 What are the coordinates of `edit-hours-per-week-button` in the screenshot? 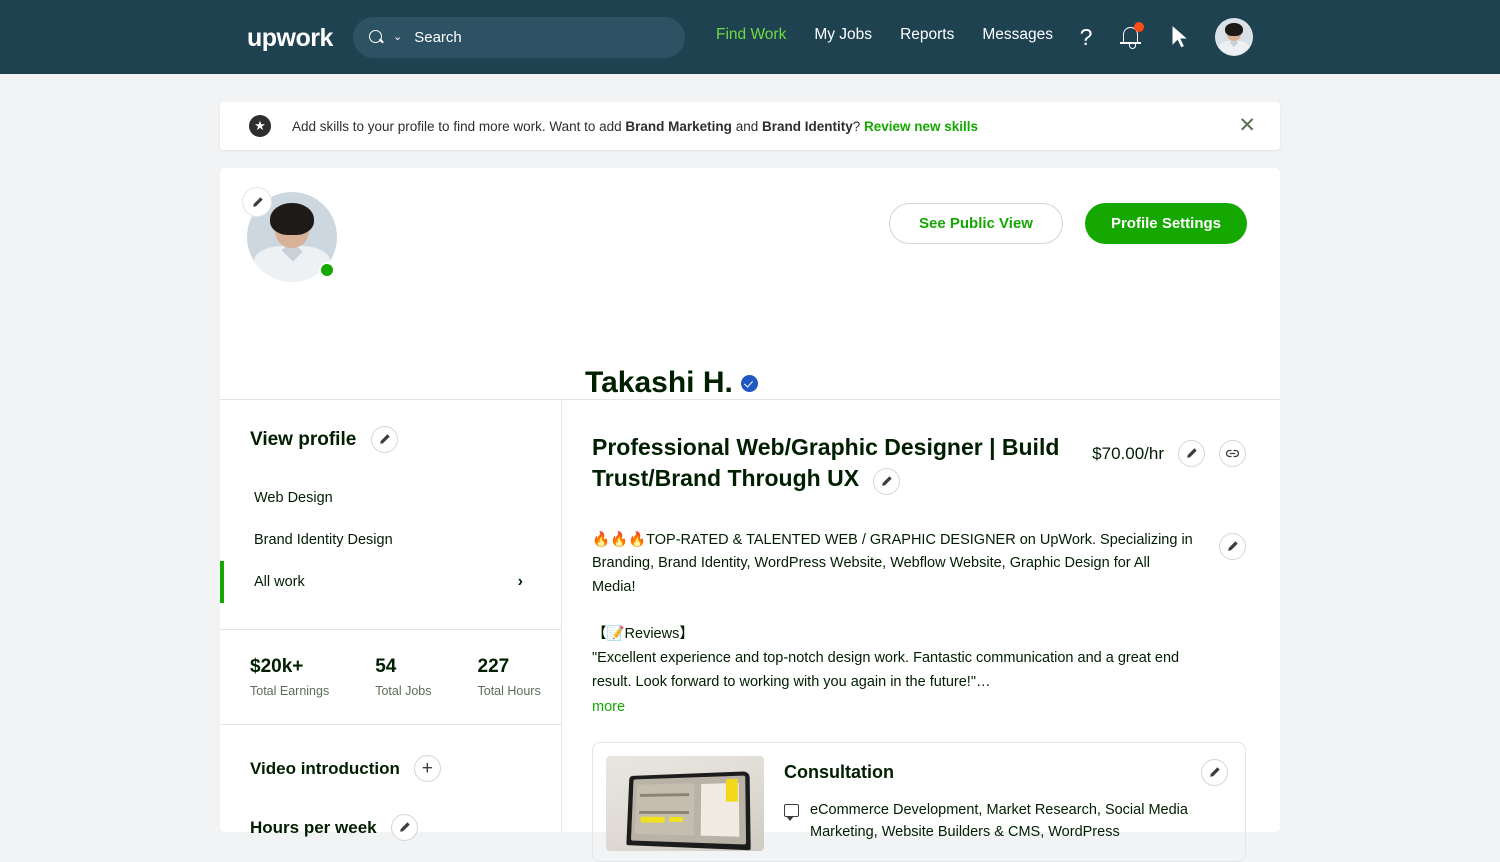 It's located at (404, 827).